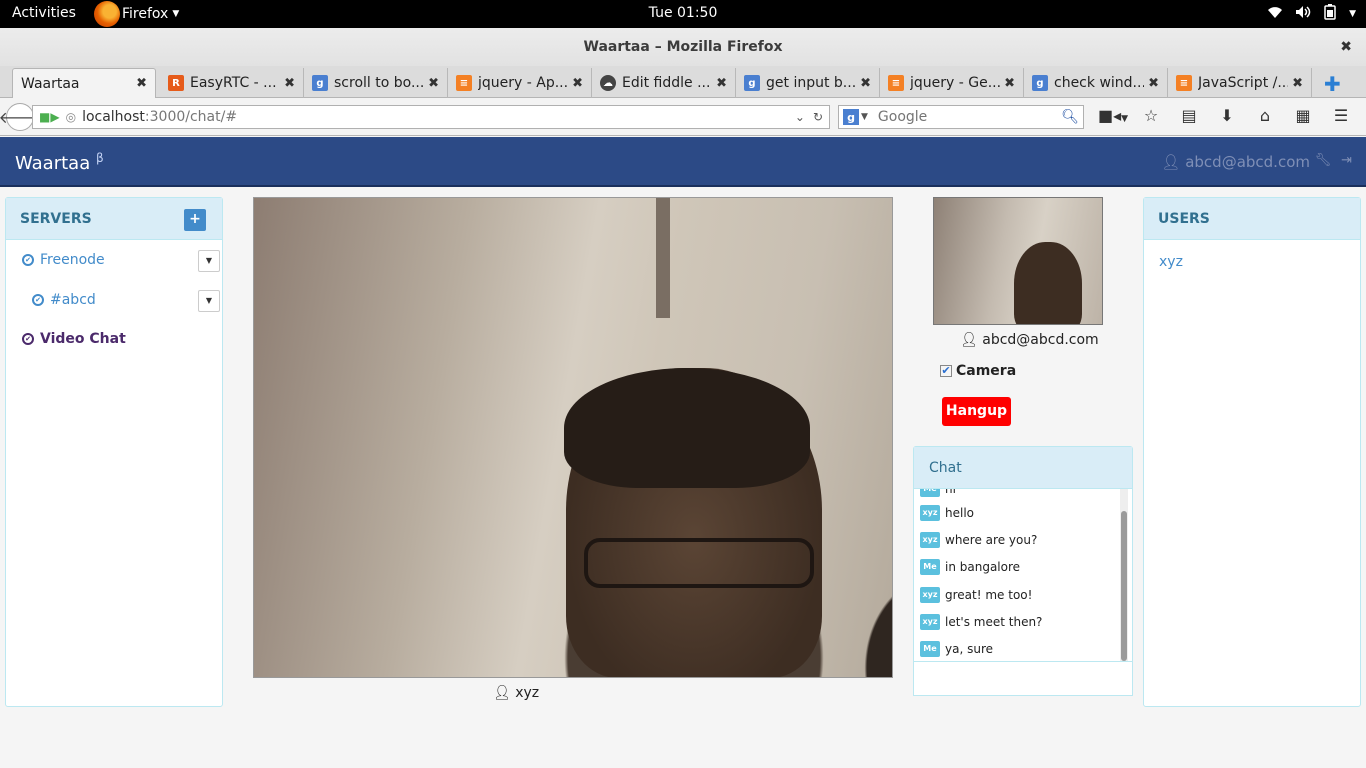  Describe the element at coordinates (1323, 160) in the screenshot. I see `wrench-icon: 🔧︎` at that location.